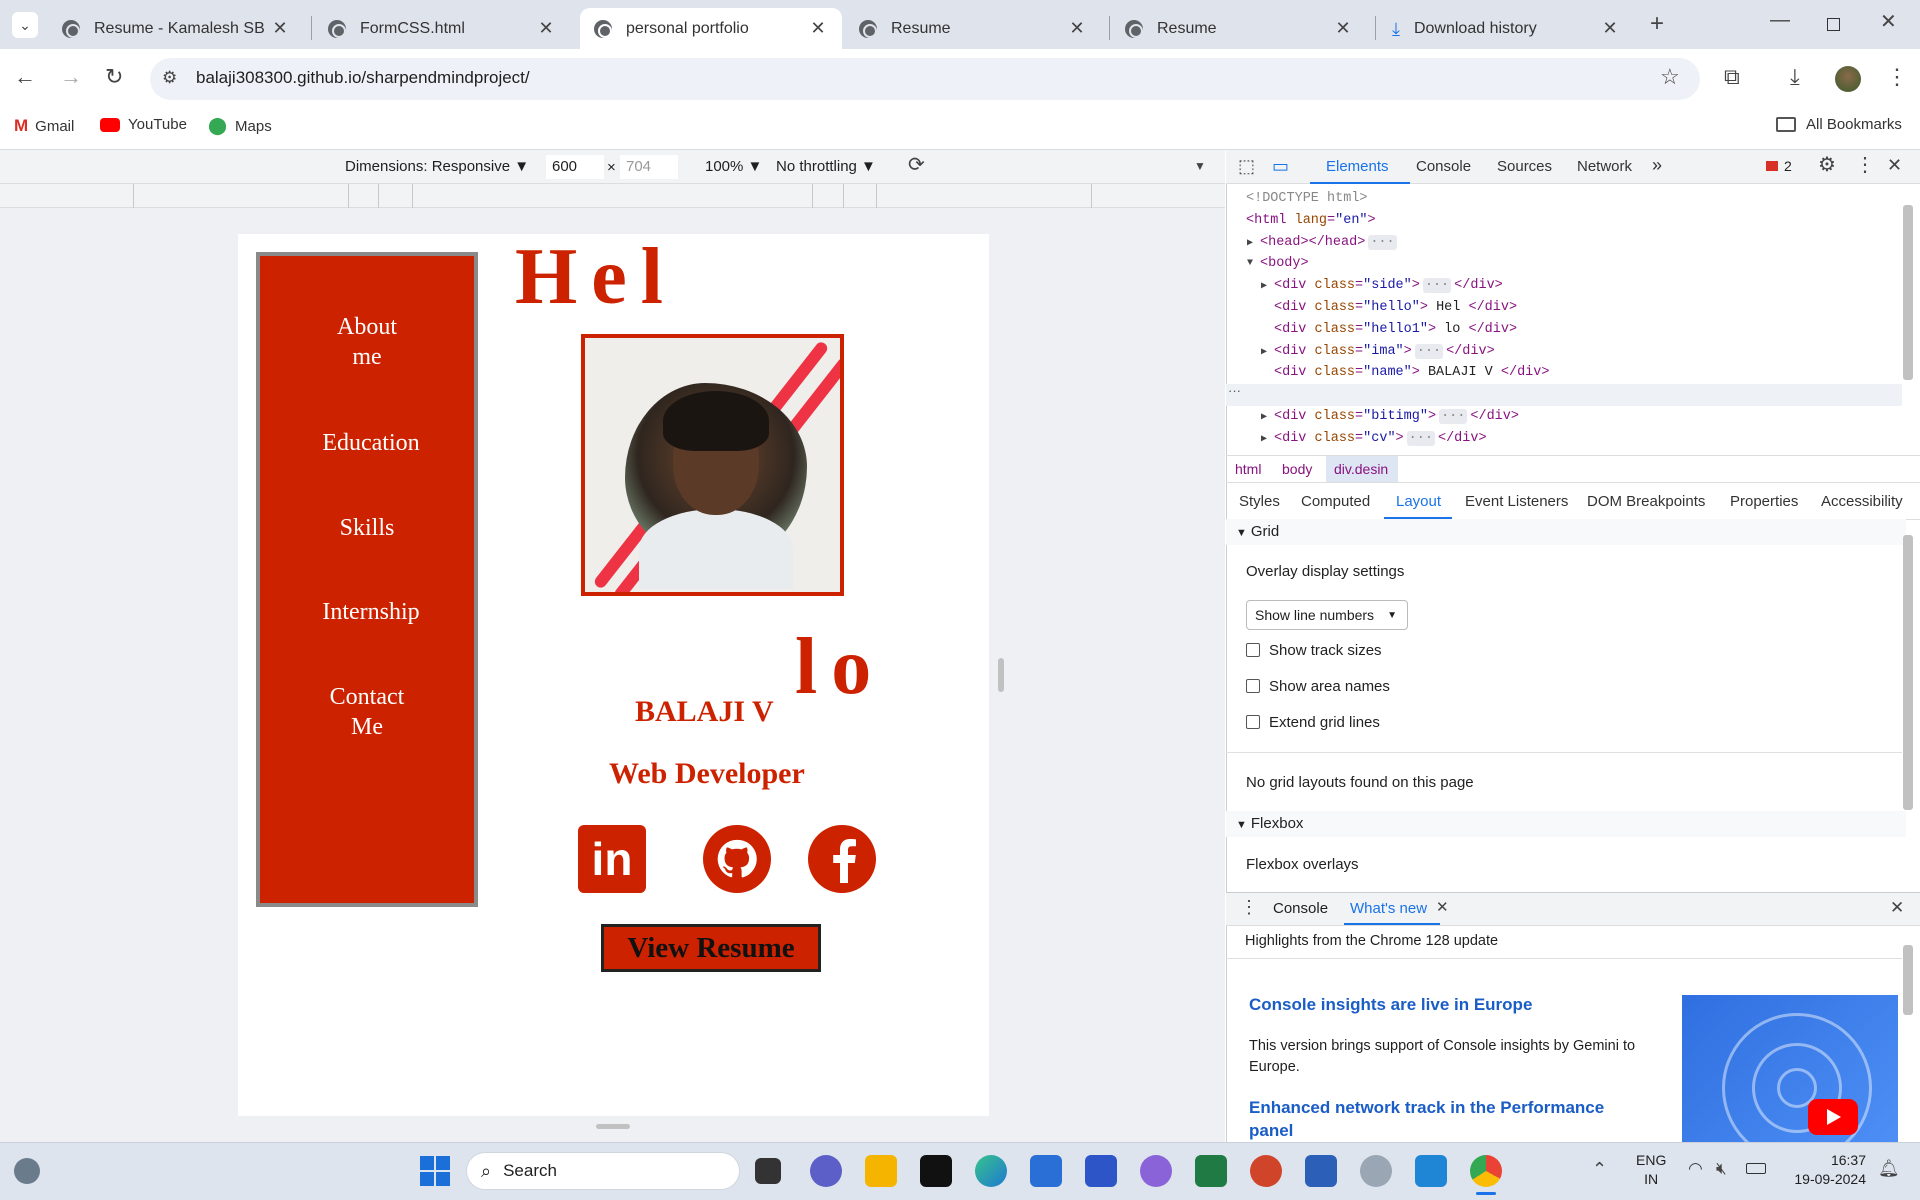 This screenshot has width=1920, height=1200. I want to click on headline-console-insights: Console insights are live in Europe, so click(1390, 1005).